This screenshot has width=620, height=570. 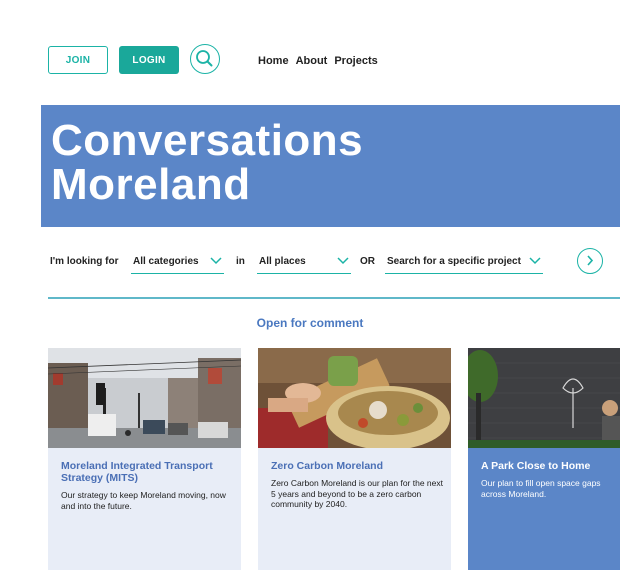 I want to click on main-nav: Home About Projects, so click(x=318, y=61).